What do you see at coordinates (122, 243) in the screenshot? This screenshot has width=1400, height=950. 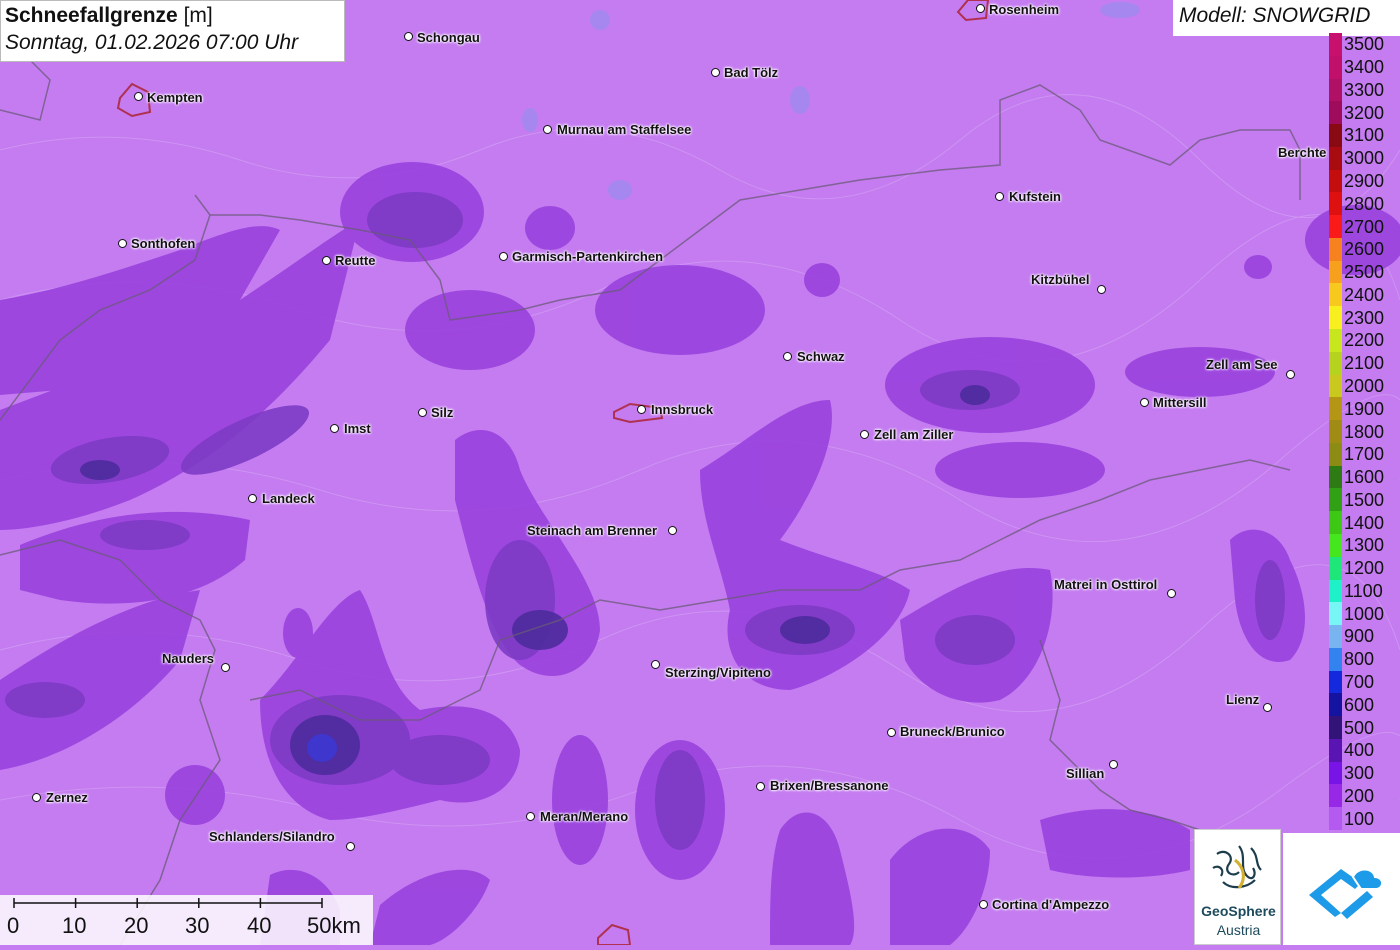 I see `city-dot-sonthofen` at bounding box center [122, 243].